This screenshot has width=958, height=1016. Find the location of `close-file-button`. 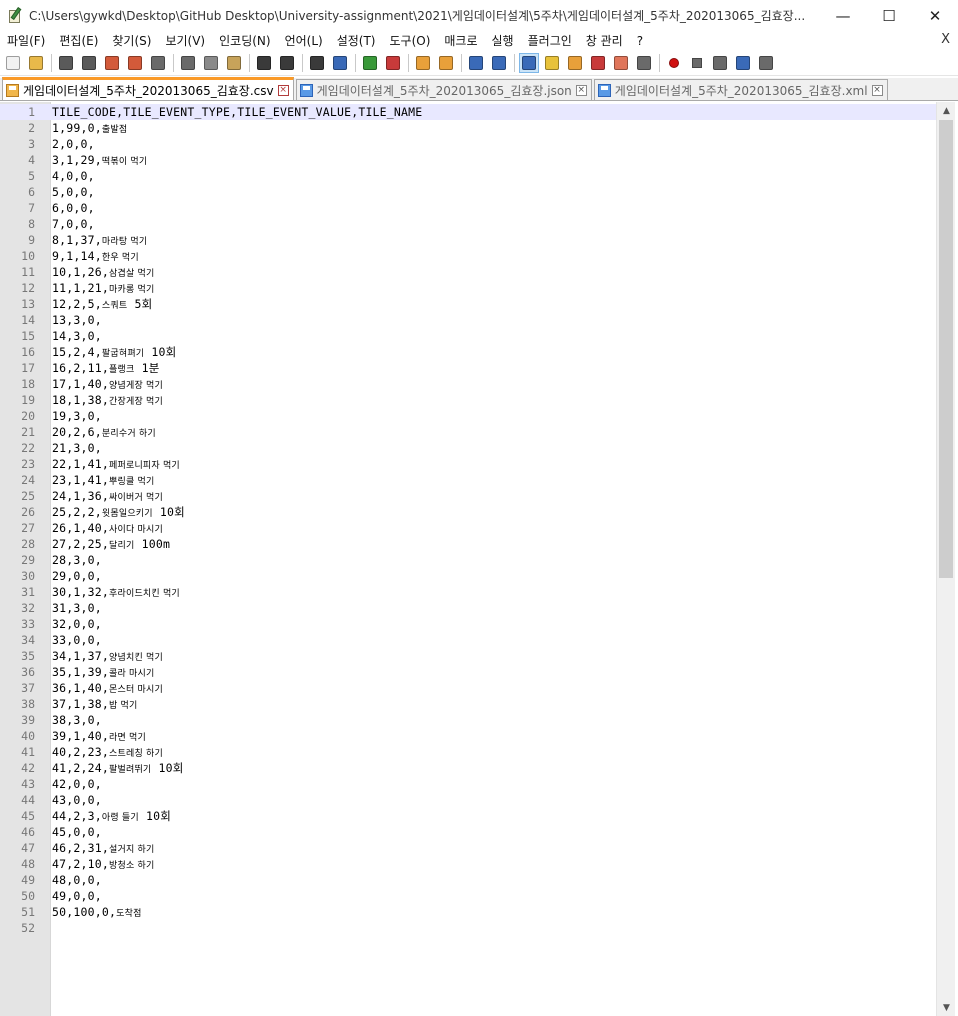

close-file-button is located at coordinates (112, 63).